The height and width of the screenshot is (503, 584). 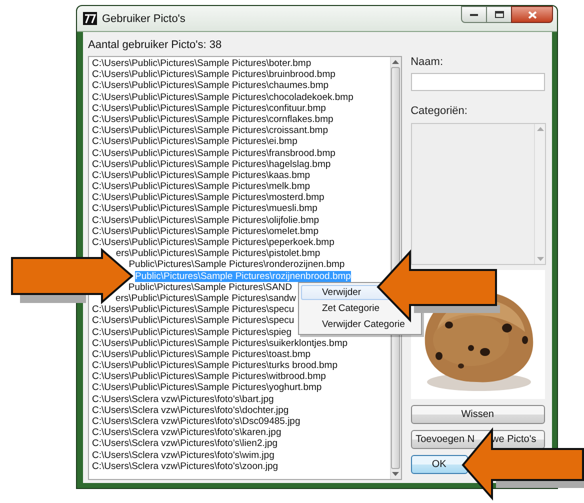 What do you see at coordinates (213, 120) in the screenshot?
I see `file-list-item: C:\Users\Public\Pictures\Sample Pictures\cornflakes.bmp` at bounding box center [213, 120].